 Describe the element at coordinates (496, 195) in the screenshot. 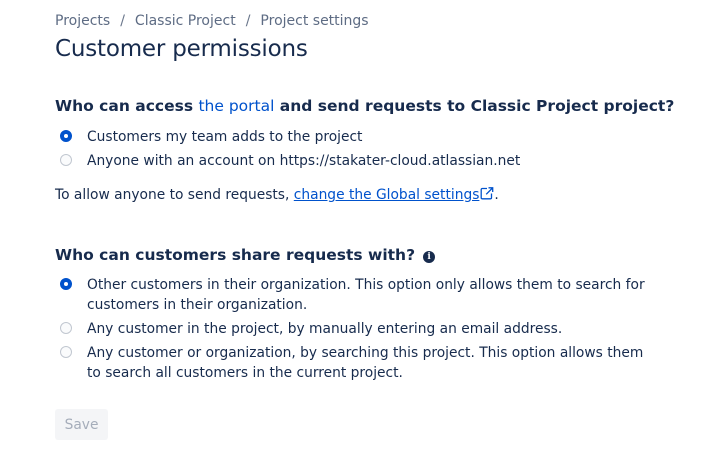

I see `global-settings-note-end: .` at that location.